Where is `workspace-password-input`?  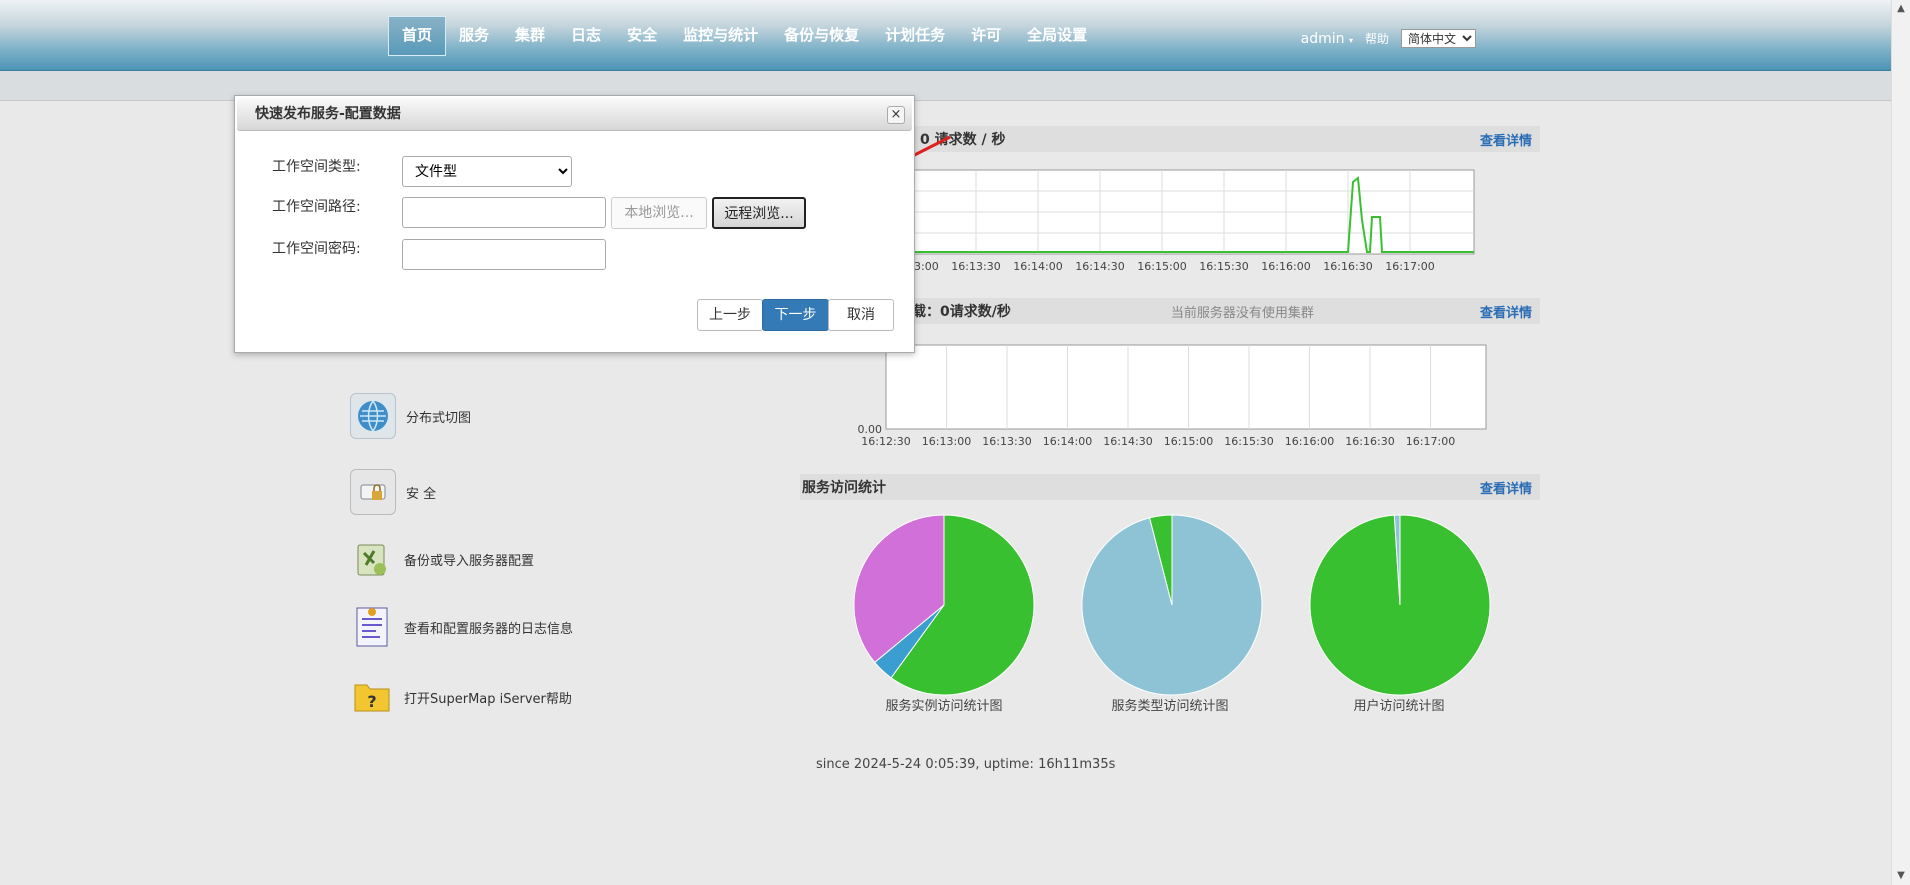
workspace-password-input is located at coordinates (504, 254).